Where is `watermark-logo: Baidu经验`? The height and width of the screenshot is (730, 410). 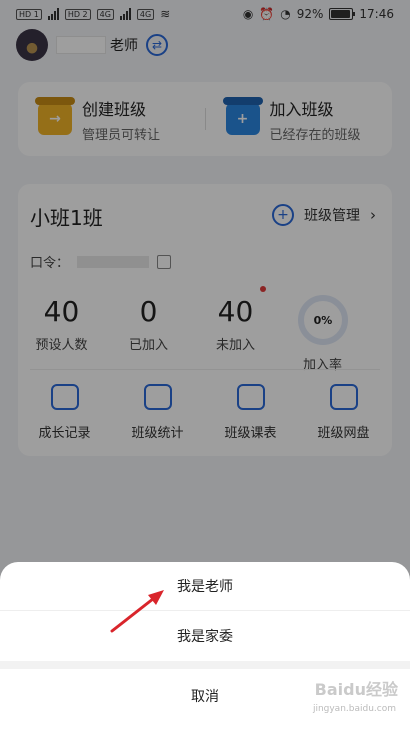 watermark-logo: Baidu经验 is located at coordinates (356, 689).